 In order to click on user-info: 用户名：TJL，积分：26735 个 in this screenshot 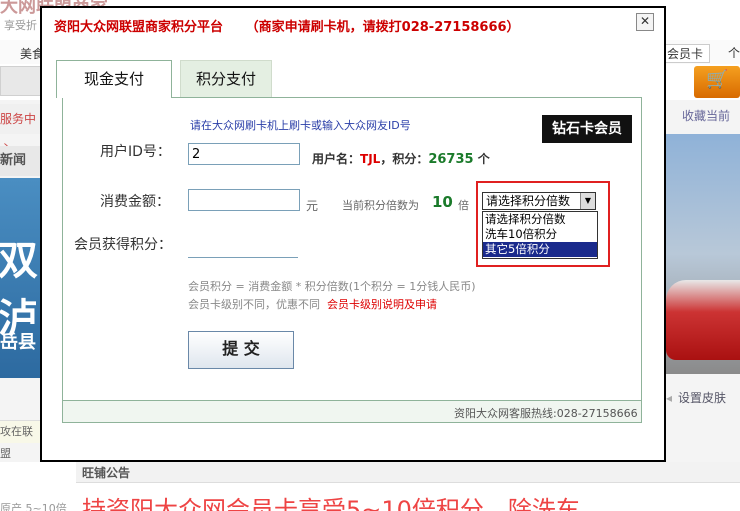, I will do `click(401, 158)`.